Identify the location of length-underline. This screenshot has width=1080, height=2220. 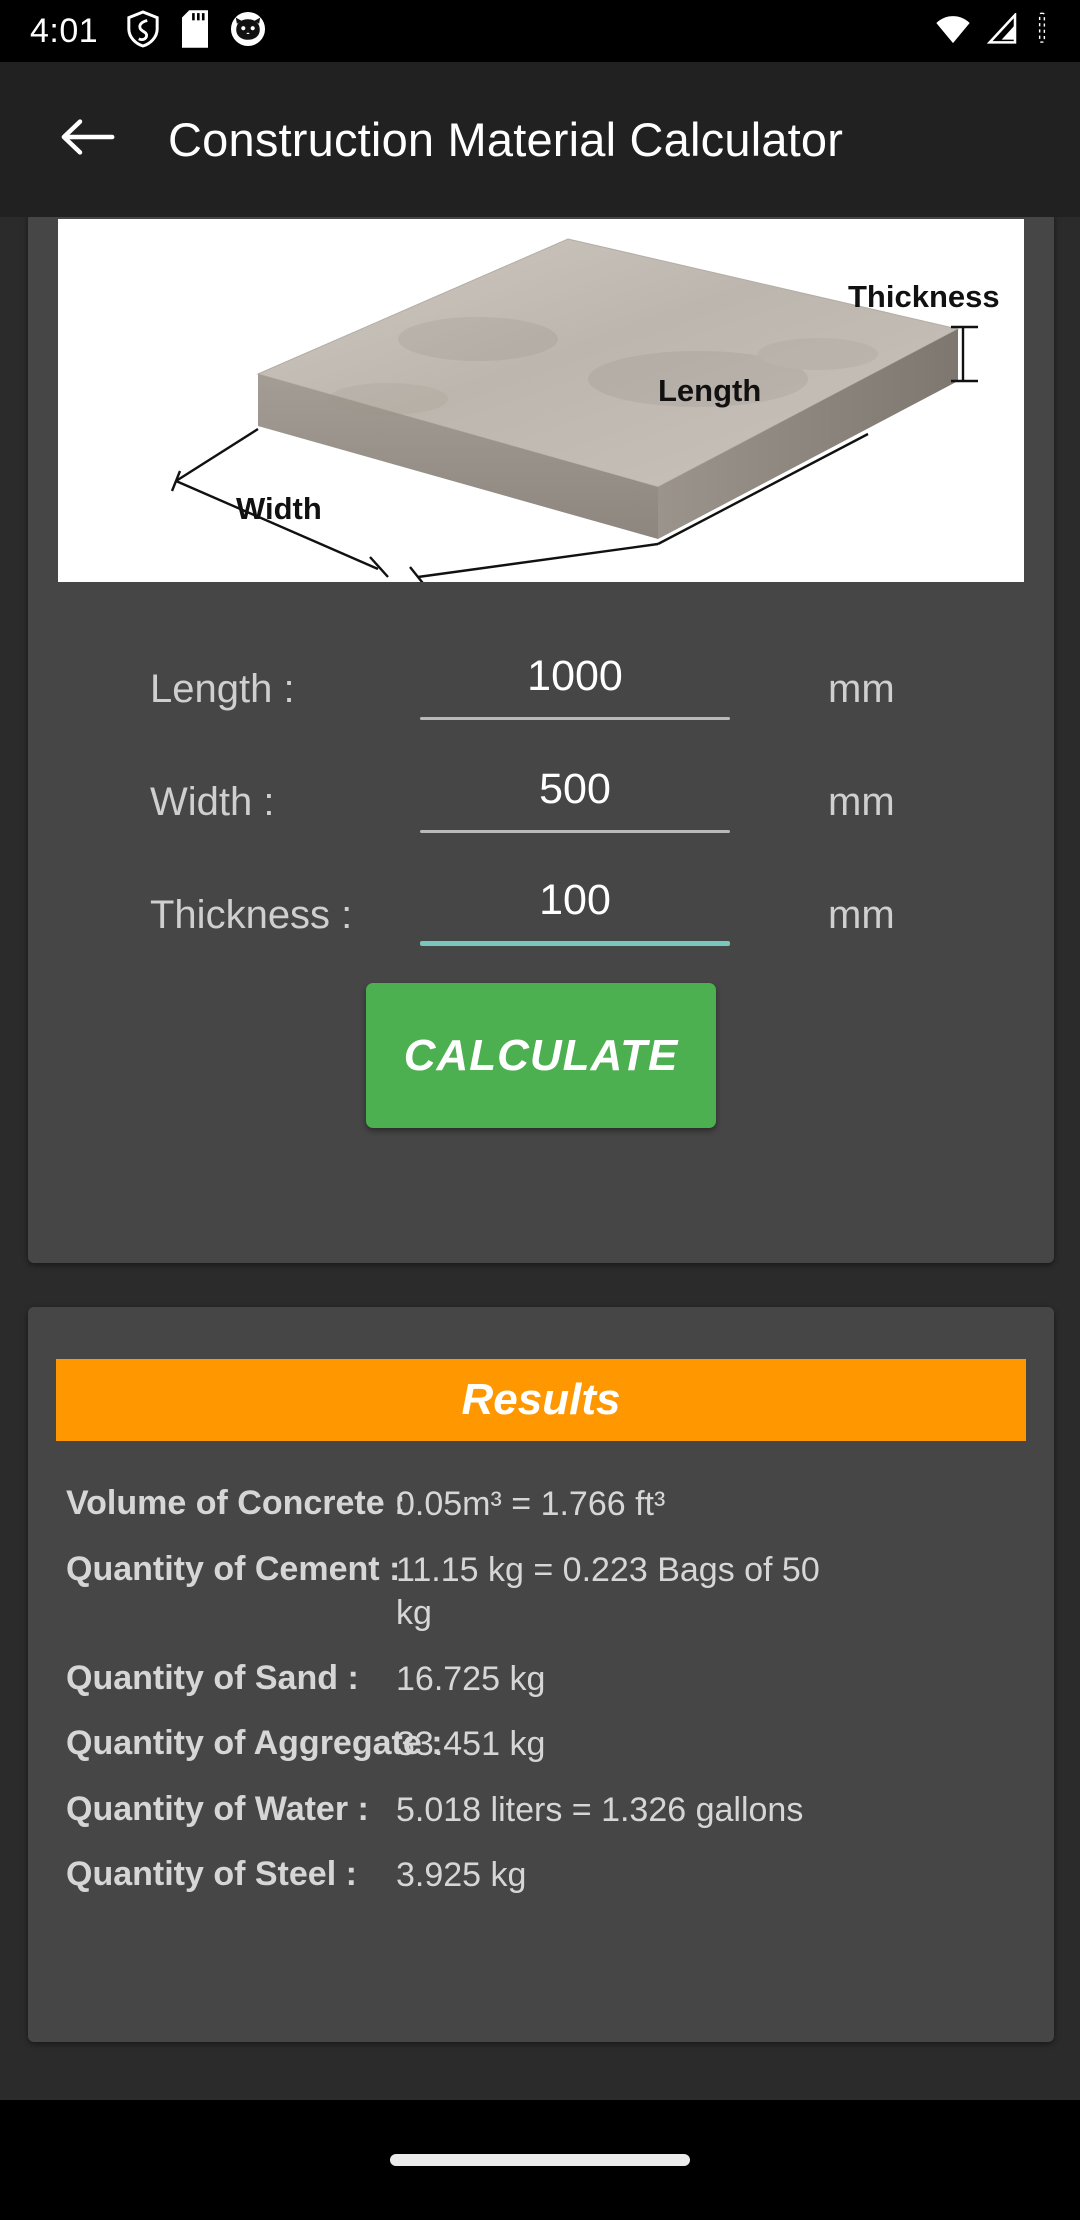
(575, 718).